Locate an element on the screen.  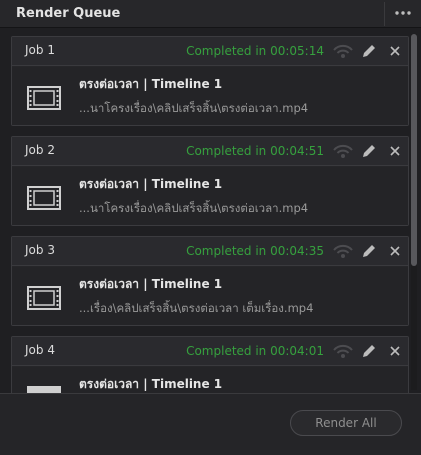
job-name: Job 3 is located at coordinates (40, 250).